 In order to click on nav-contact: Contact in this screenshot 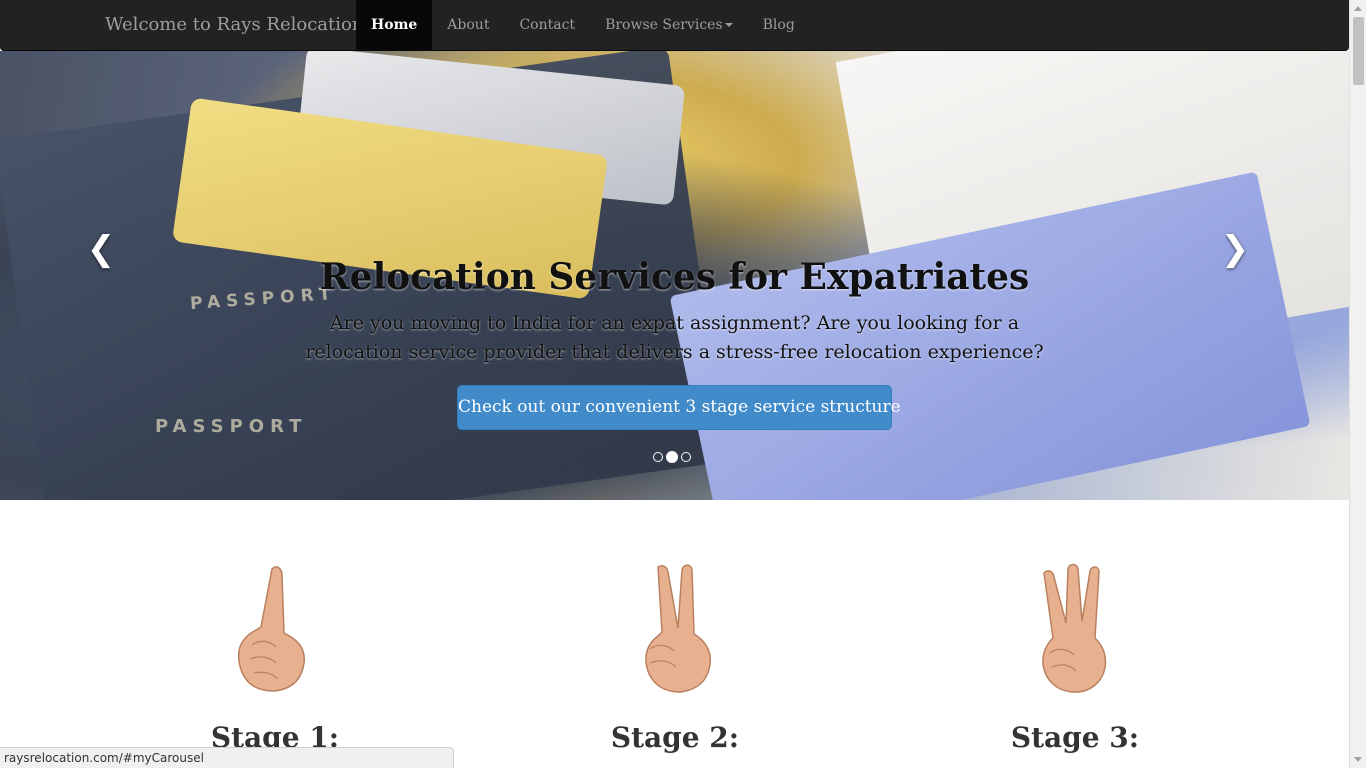, I will do `click(547, 25)`.